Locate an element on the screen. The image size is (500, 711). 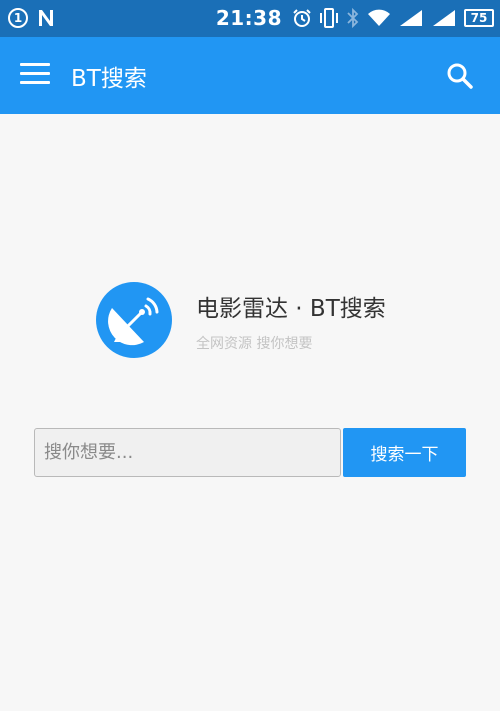
bluetooth-icon is located at coordinates (353, 18).